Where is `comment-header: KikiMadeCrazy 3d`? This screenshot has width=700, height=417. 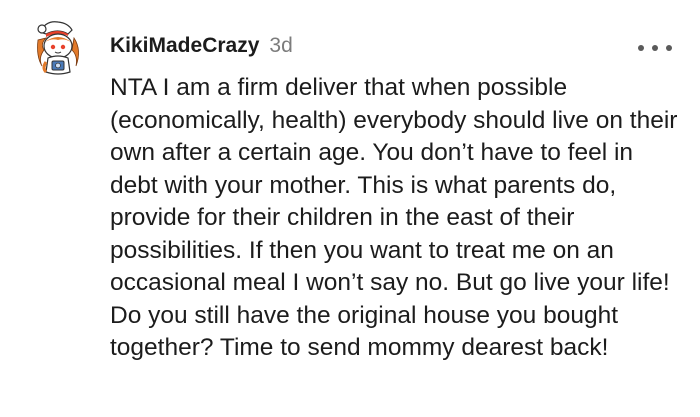 comment-header: KikiMadeCrazy 3d is located at coordinates (201, 48).